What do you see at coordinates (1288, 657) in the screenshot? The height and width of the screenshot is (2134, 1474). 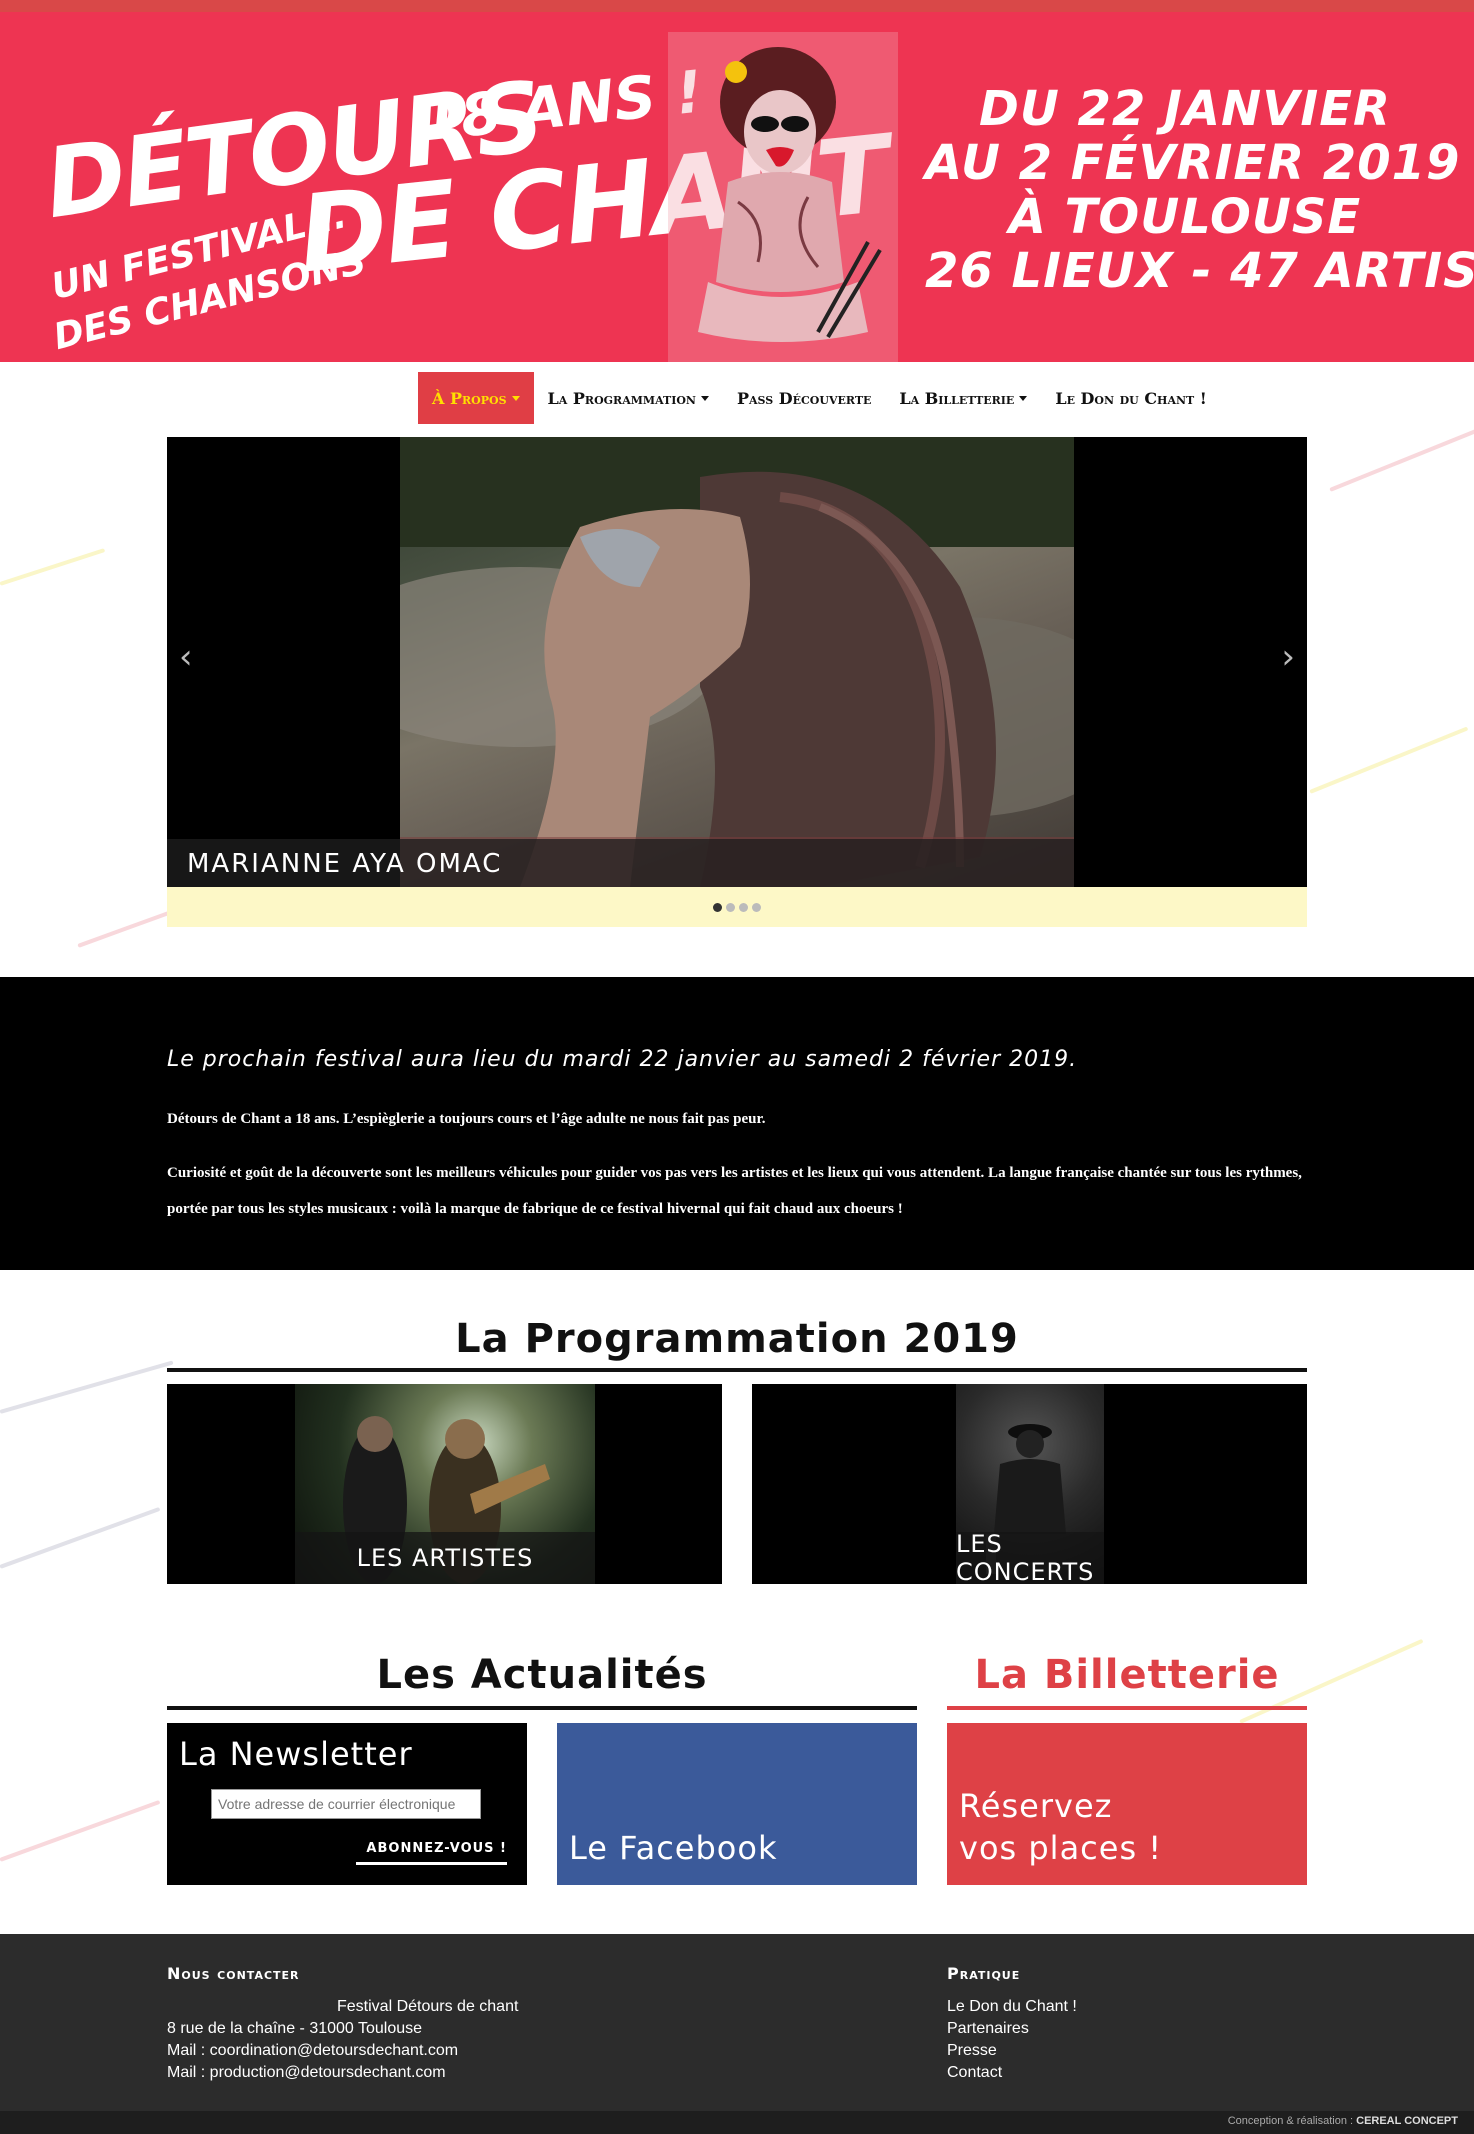 I see `chevron-right-icon: ›` at bounding box center [1288, 657].